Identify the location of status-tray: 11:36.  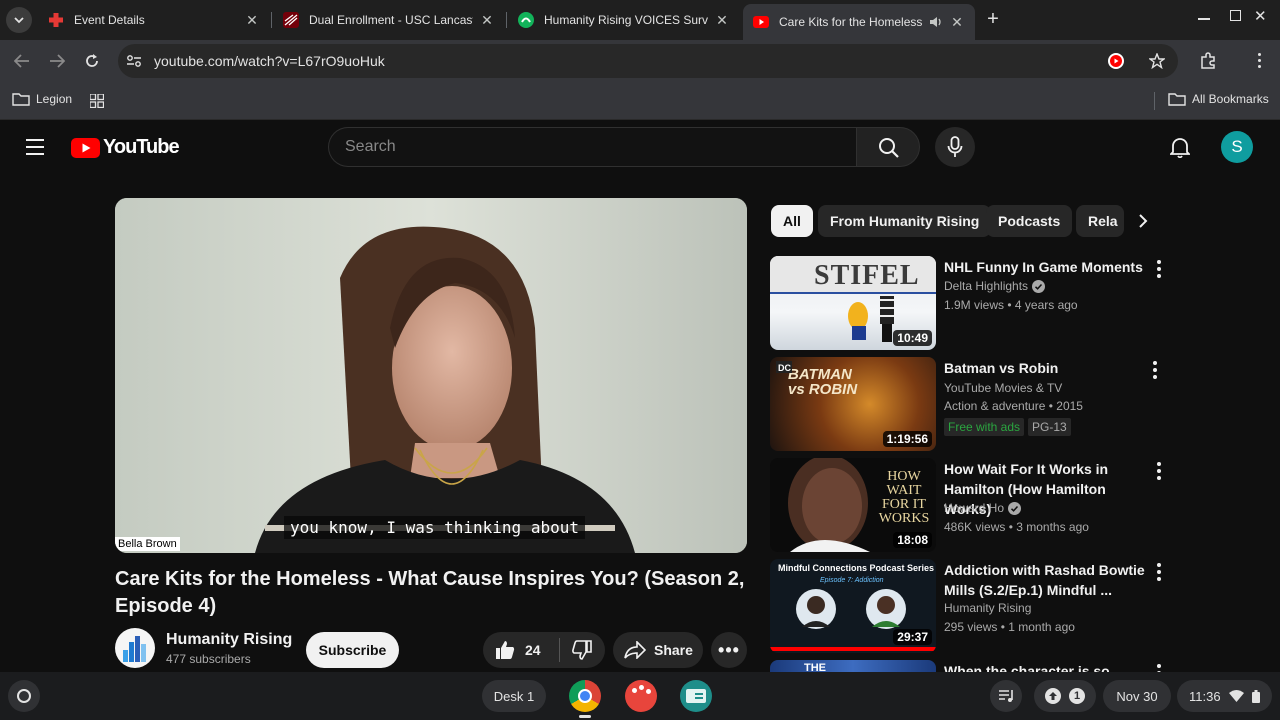
(1224, 696).